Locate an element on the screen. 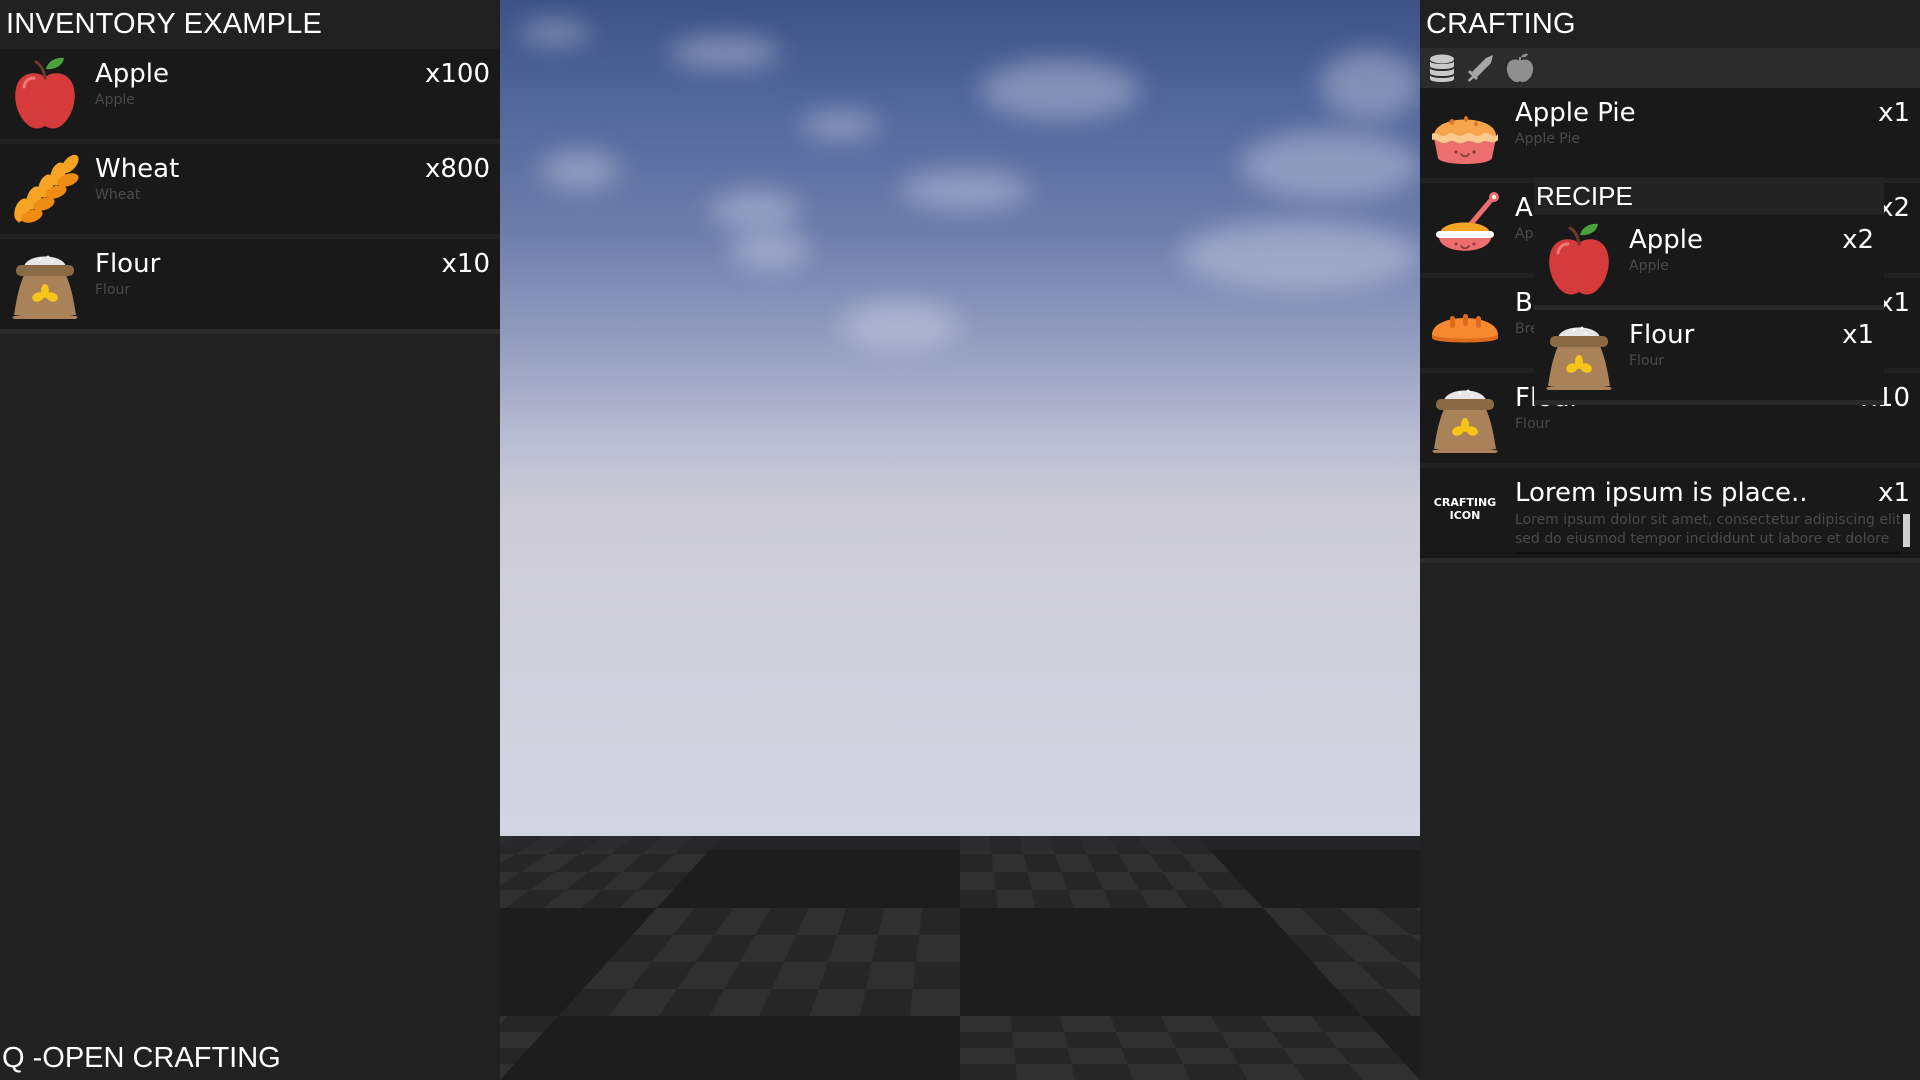 Image resolution: width=1920 pixels, height=1080 pixels. checkered-floor is located at coordinates (960, 958).